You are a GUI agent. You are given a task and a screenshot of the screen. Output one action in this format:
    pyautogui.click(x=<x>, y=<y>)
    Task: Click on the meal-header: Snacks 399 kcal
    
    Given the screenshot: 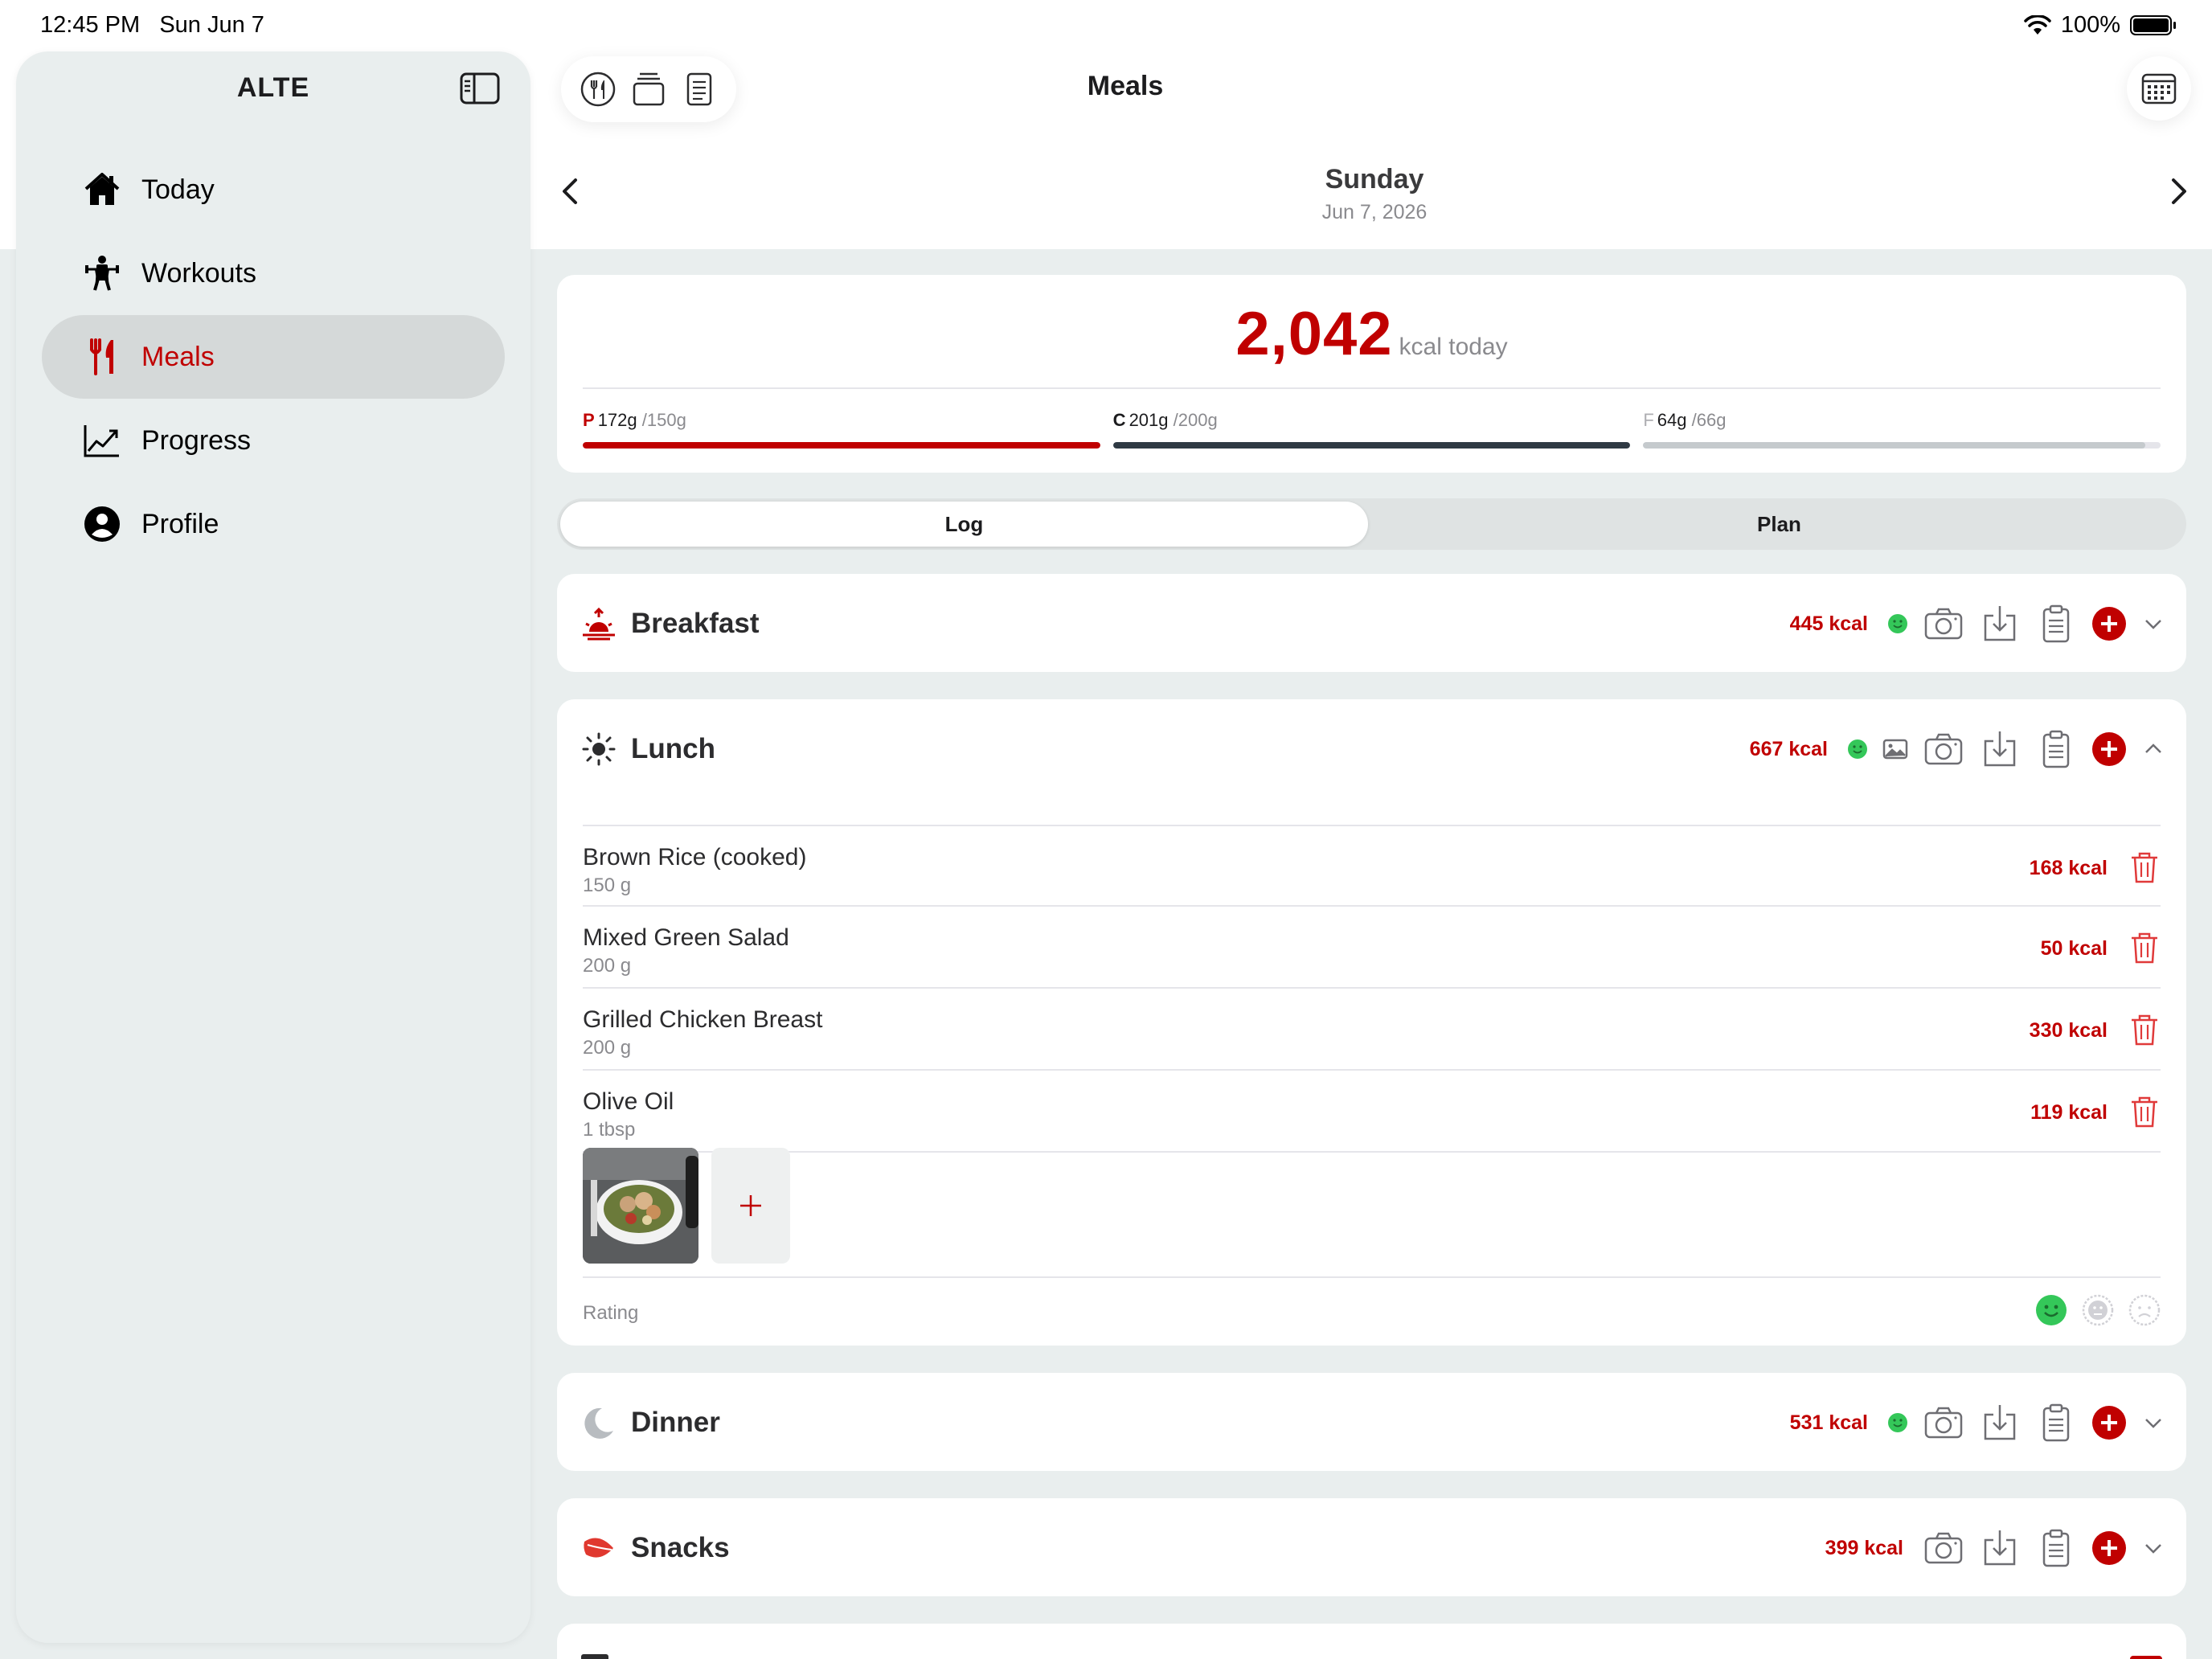 What is the action you would take?
    pyautogui.click(x=1371, y=1547)
    